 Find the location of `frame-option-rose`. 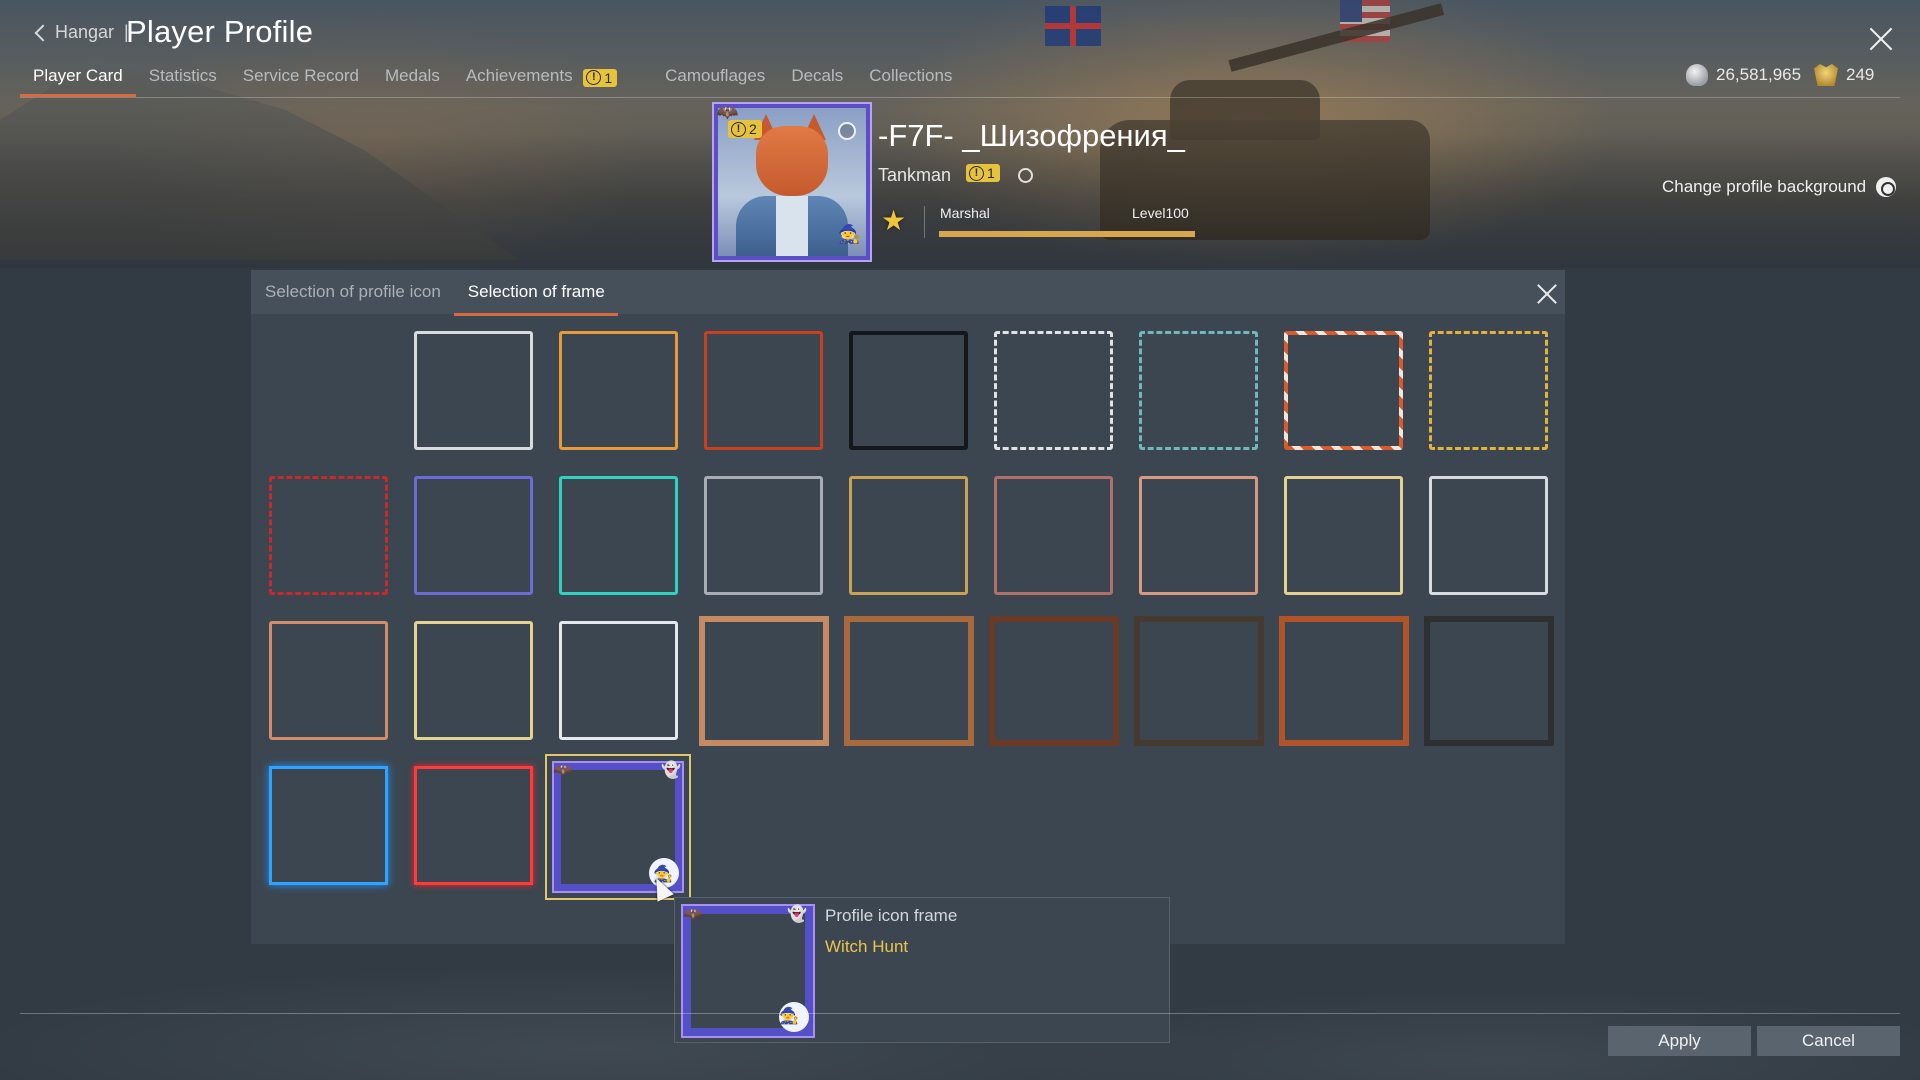

frame-option-rose is located at coordinates (1053, 535).